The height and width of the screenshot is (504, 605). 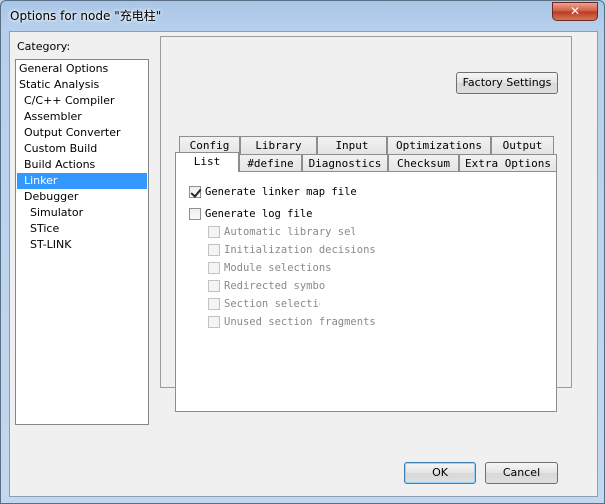 What do you see at coordinates (423, 163) in the screenshot?
I see `tab-checksum: Checksum` at bounding box center [423, 163].